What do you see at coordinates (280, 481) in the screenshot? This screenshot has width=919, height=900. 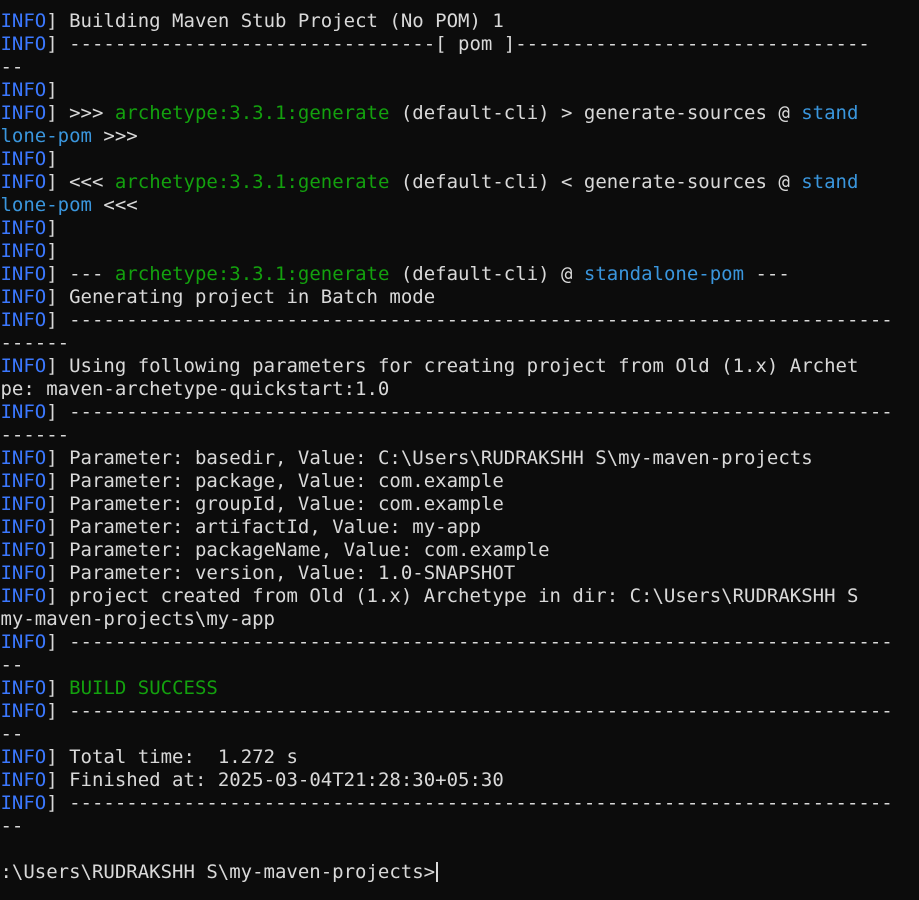 I see `line-text: Parameter: package, Value: com.example` at bounding box center [280, 481].